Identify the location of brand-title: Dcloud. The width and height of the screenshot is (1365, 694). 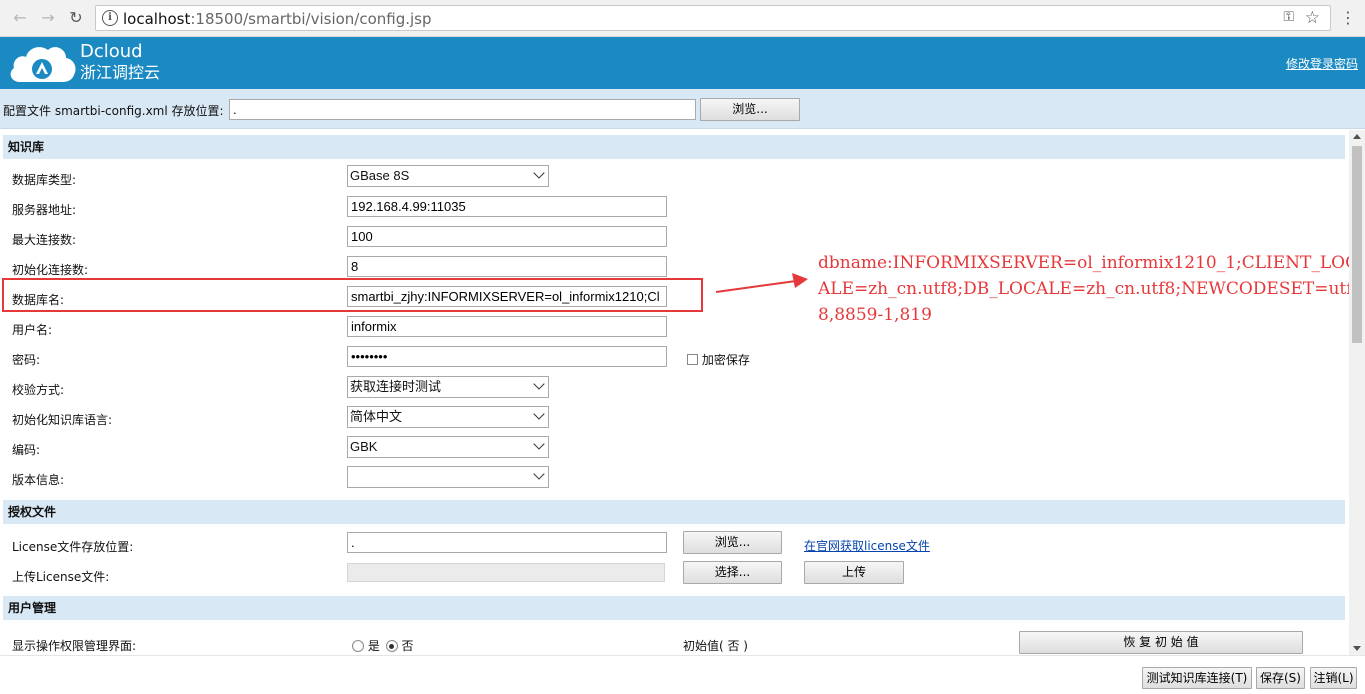
(111, 51).